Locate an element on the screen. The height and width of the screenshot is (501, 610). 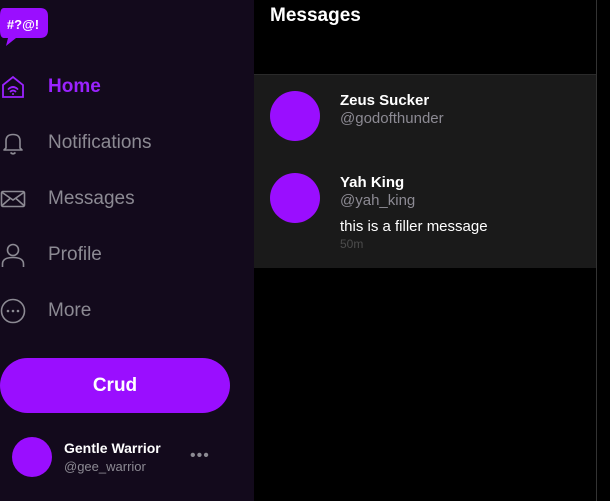
account-menu-icon: ••• is located at coordinates (200, 456).